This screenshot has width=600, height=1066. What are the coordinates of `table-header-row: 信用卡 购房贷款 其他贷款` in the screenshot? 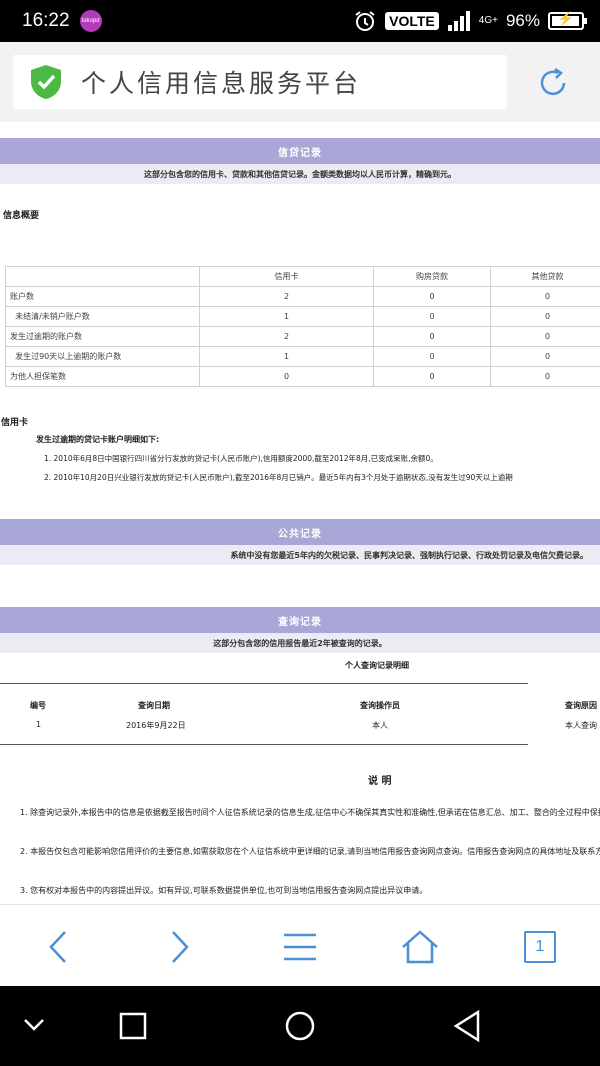 It's located at (302, 276).